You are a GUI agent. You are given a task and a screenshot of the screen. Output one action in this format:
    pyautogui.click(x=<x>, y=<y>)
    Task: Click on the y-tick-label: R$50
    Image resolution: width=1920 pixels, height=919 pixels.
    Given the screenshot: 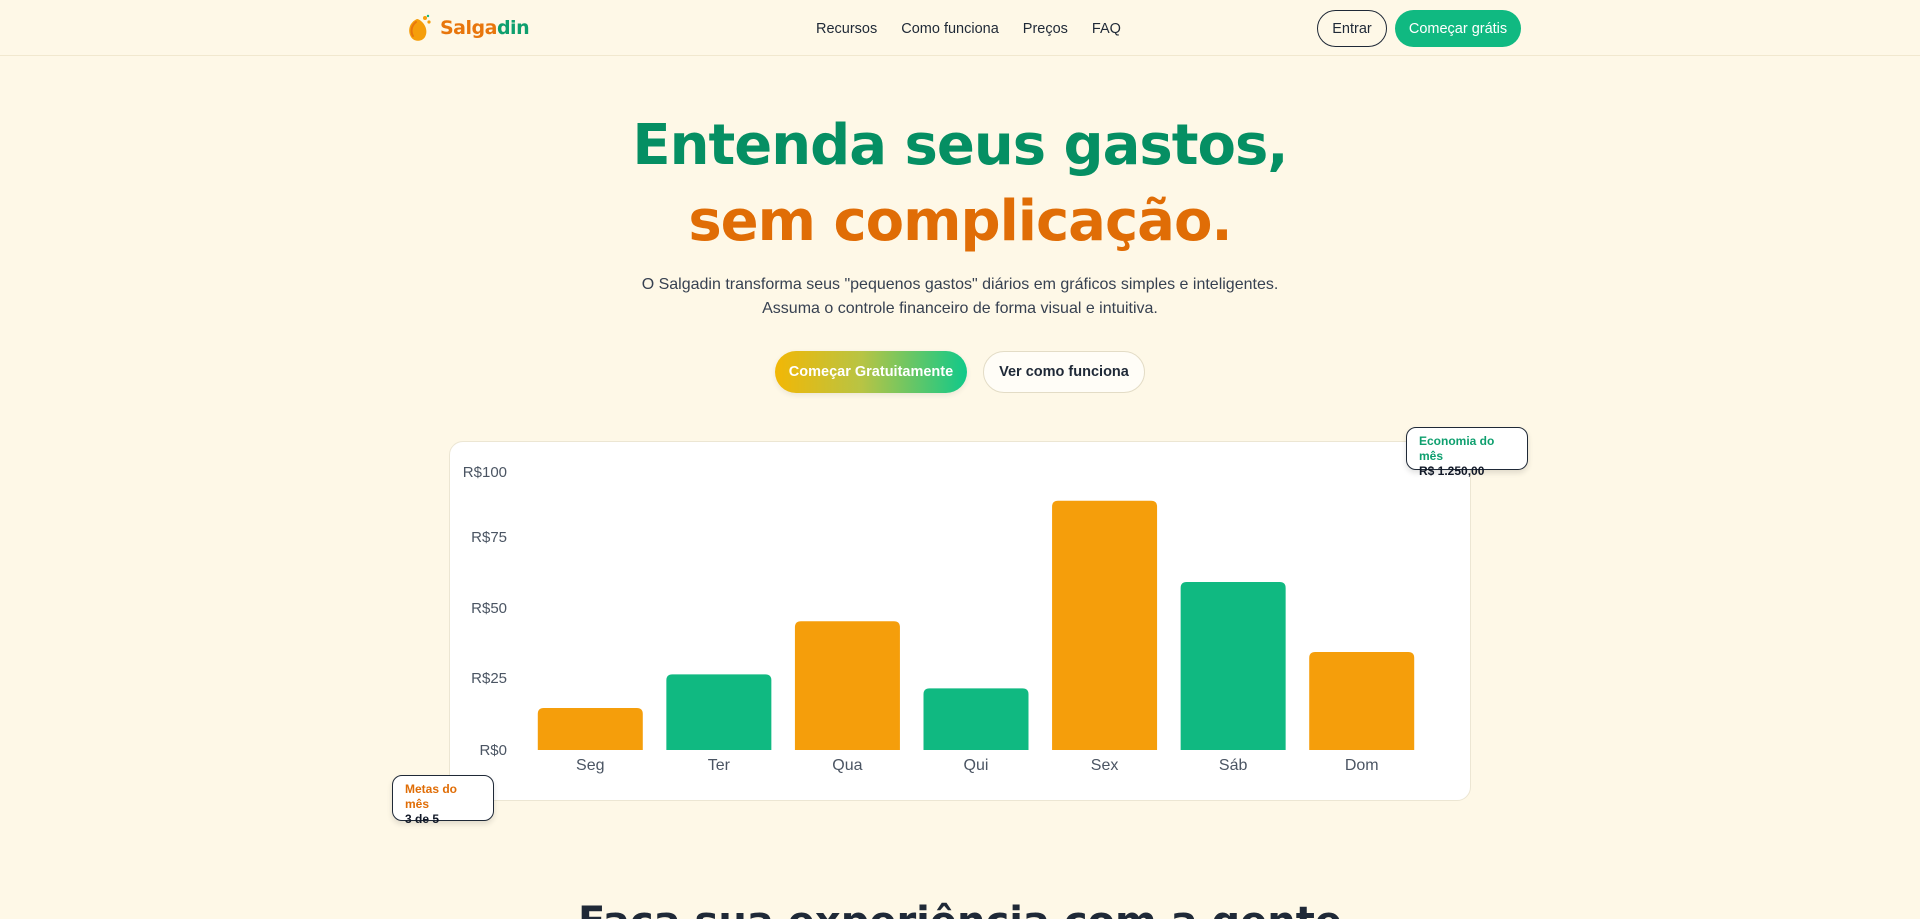 What is the action you would take?
    pyautogui.click(x=489, y=608)
    